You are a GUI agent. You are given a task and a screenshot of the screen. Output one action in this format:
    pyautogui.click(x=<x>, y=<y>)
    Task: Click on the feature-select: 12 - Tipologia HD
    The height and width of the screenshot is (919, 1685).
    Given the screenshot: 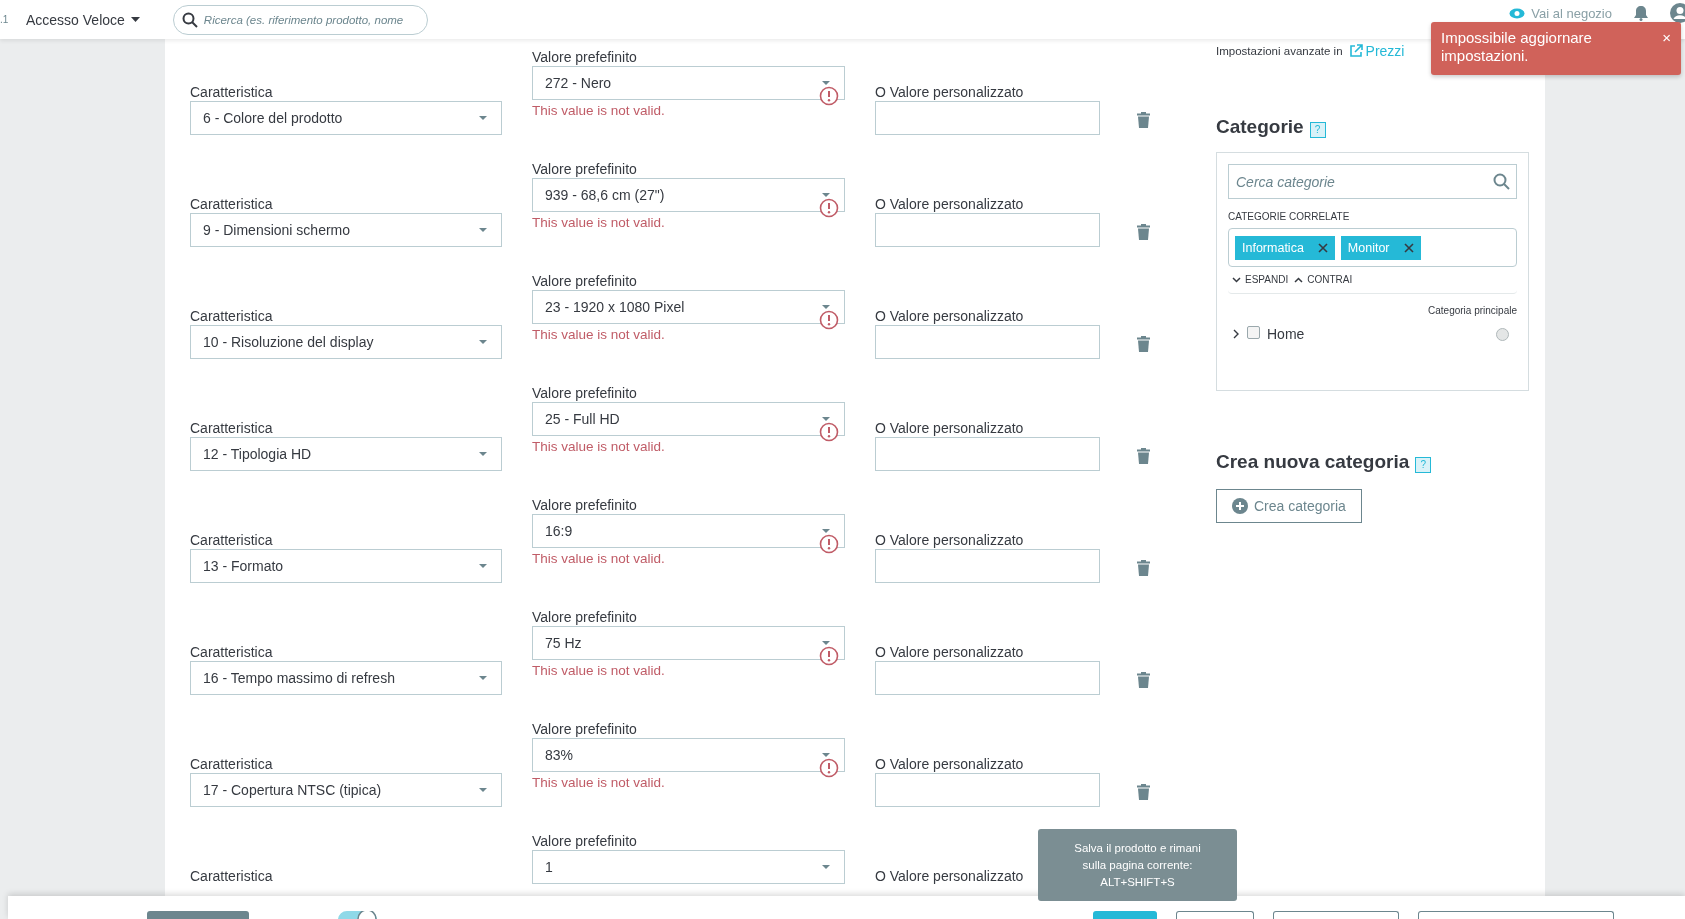 What is the action you would take?
    pyautogui.click(x=346, y=454)
    